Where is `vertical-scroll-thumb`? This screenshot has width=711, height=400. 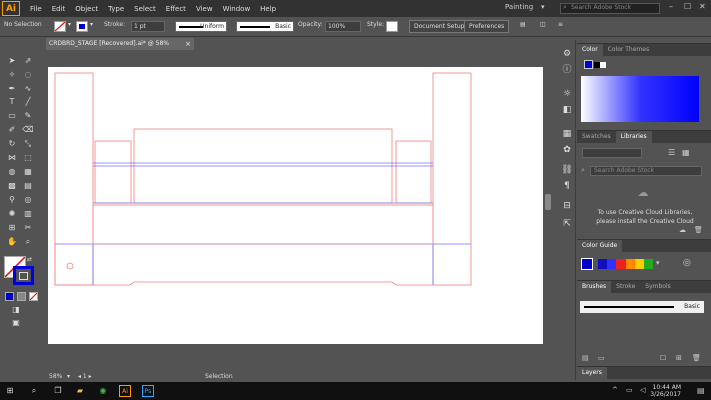
vertical-scroll-thumb is located at coordinates (548, 202).